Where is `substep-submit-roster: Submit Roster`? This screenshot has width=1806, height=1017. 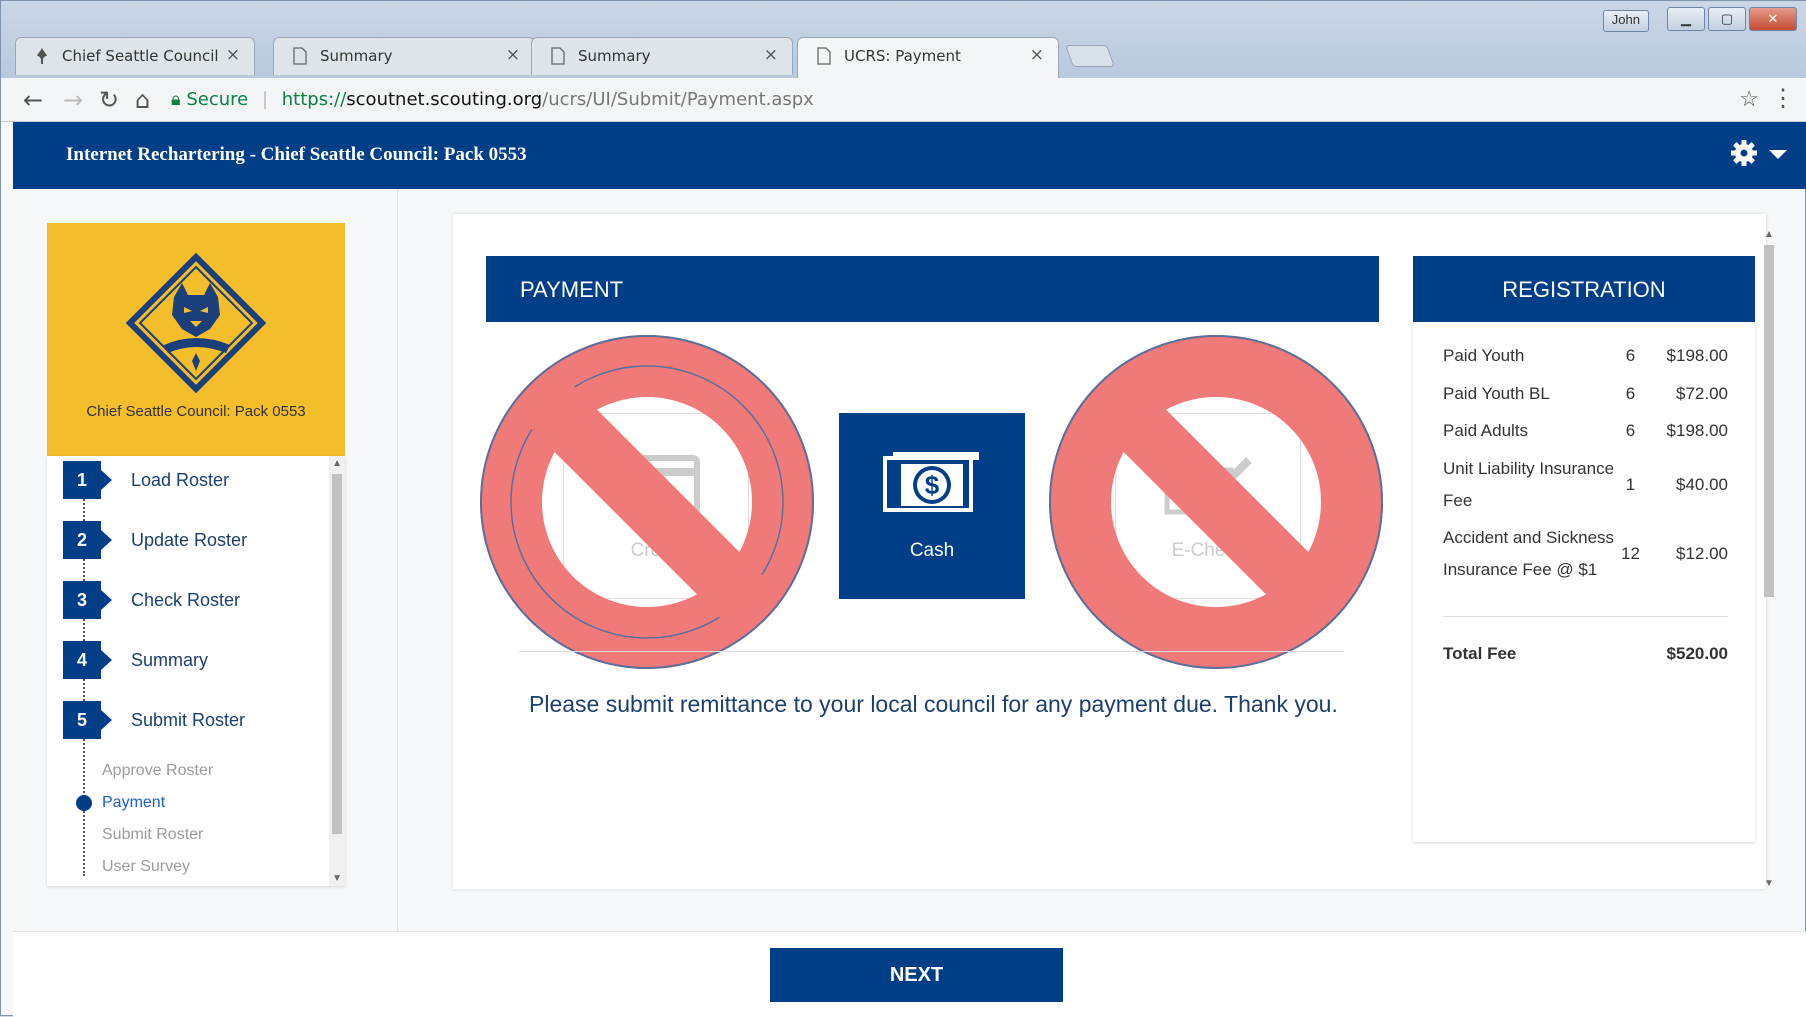
substep-submit-roster: Submit Roster is located at coordinates (152, 835).